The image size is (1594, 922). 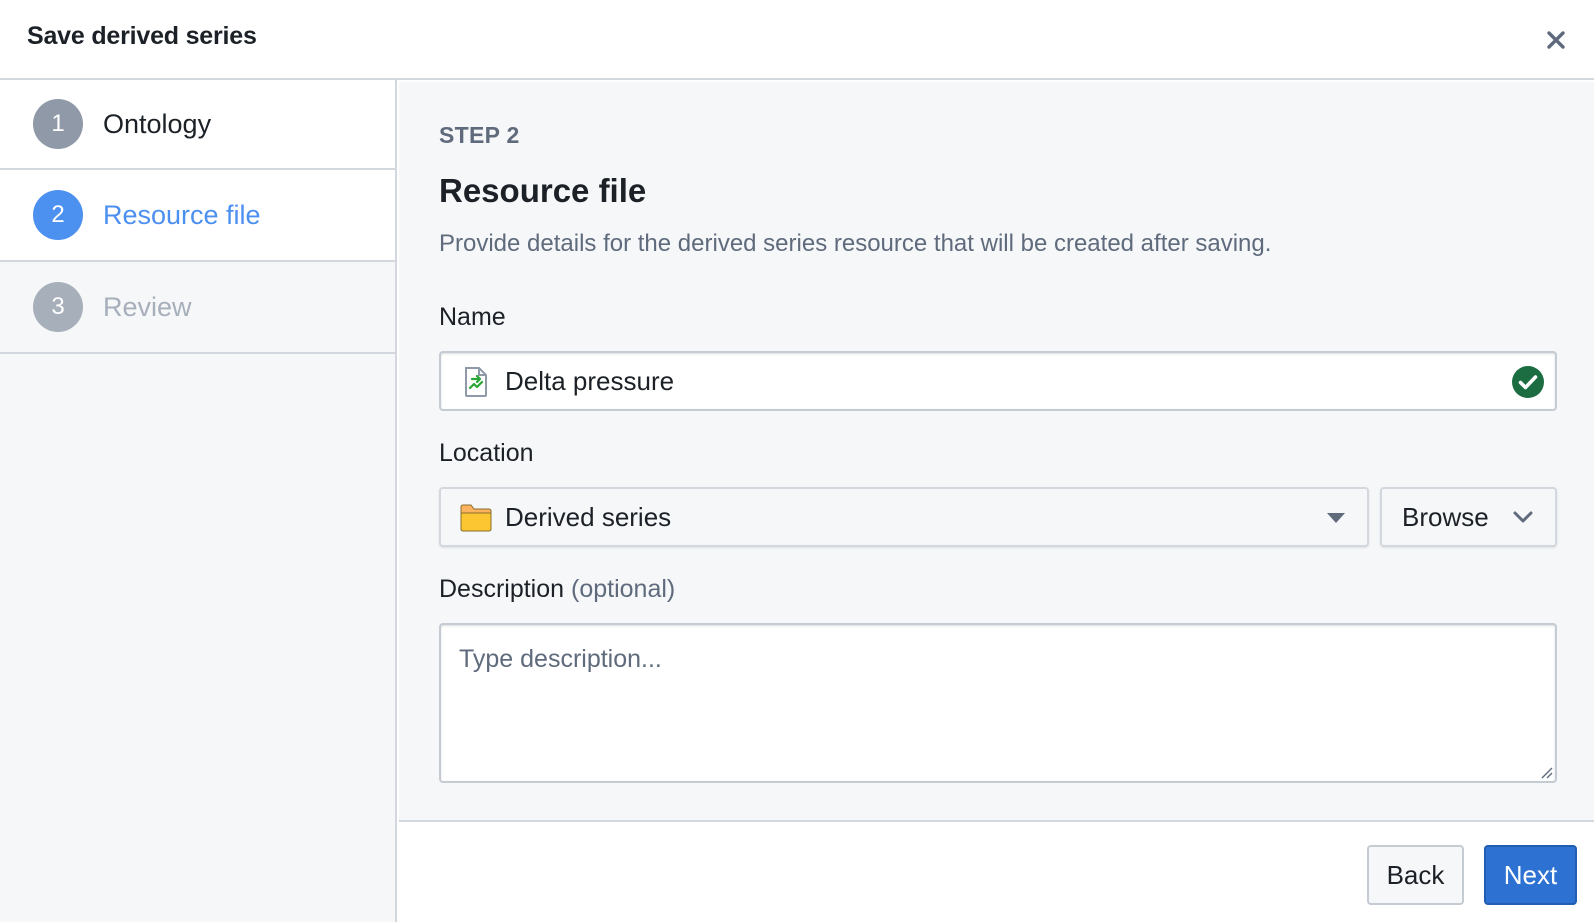 What do you see at coordinates (996, 873) in the screenshot?
I see `dialog-footer: Back Next` at bounding box center [996, 873].